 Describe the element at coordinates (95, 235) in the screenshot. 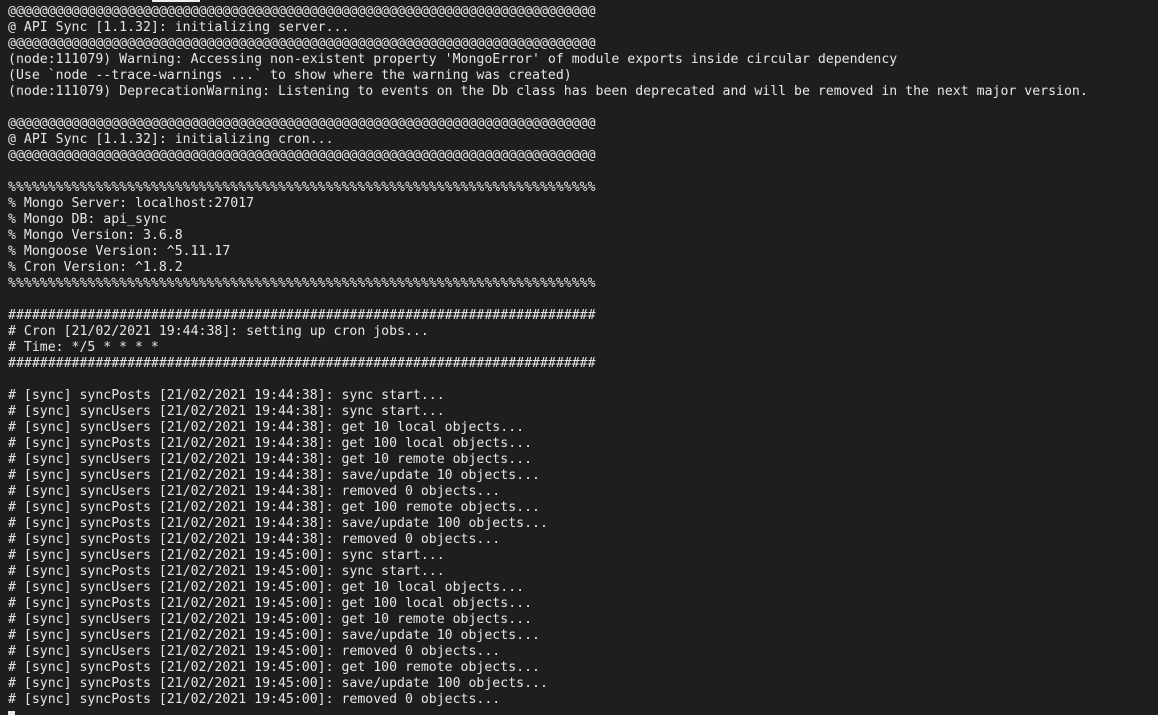

I see `terminal-line: % Mongo Version: 3.6.8` at that location.